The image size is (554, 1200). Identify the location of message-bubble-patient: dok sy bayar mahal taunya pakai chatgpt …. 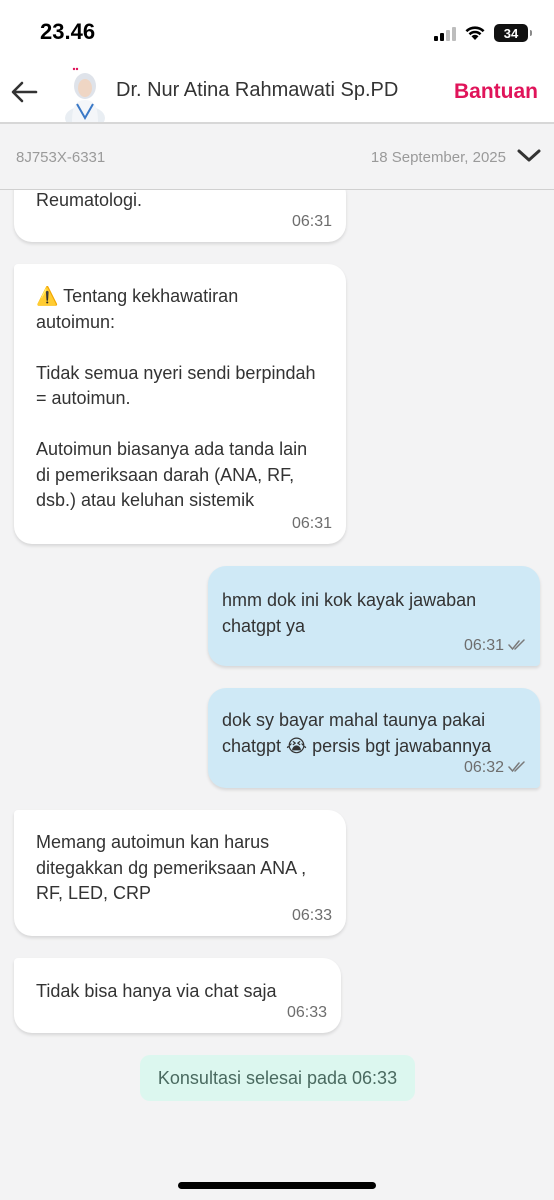
(374, 738).